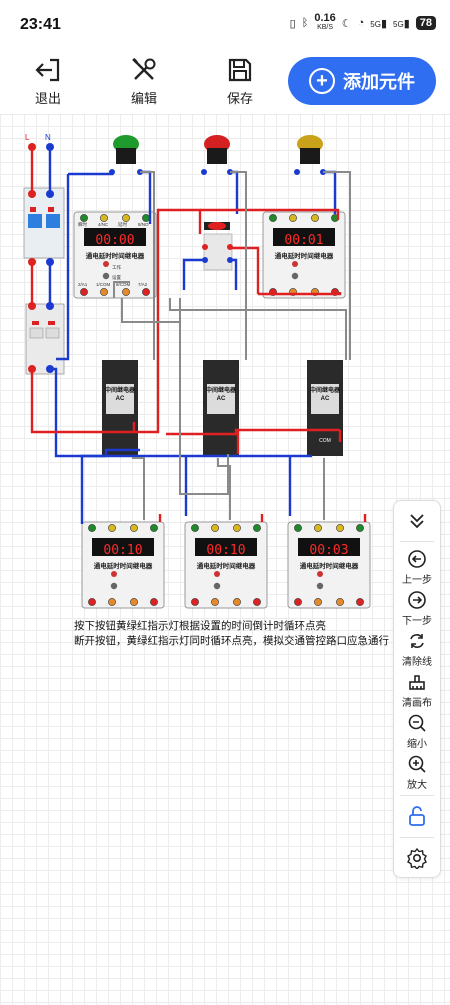 This screenshot has width=450, height=1005. I want to click on undo-button: 上一步, so click(417, 567).